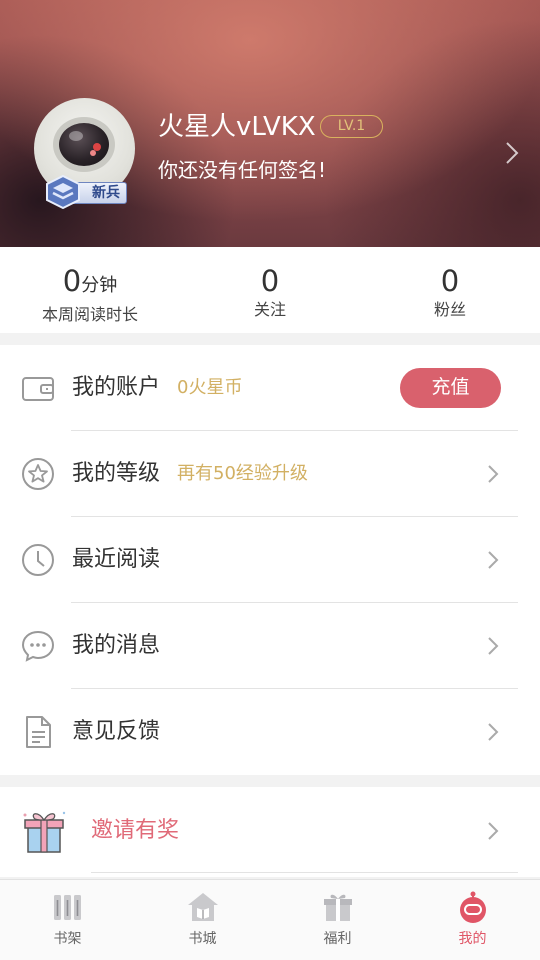  I want to click on star-icon, so click(38, 474).